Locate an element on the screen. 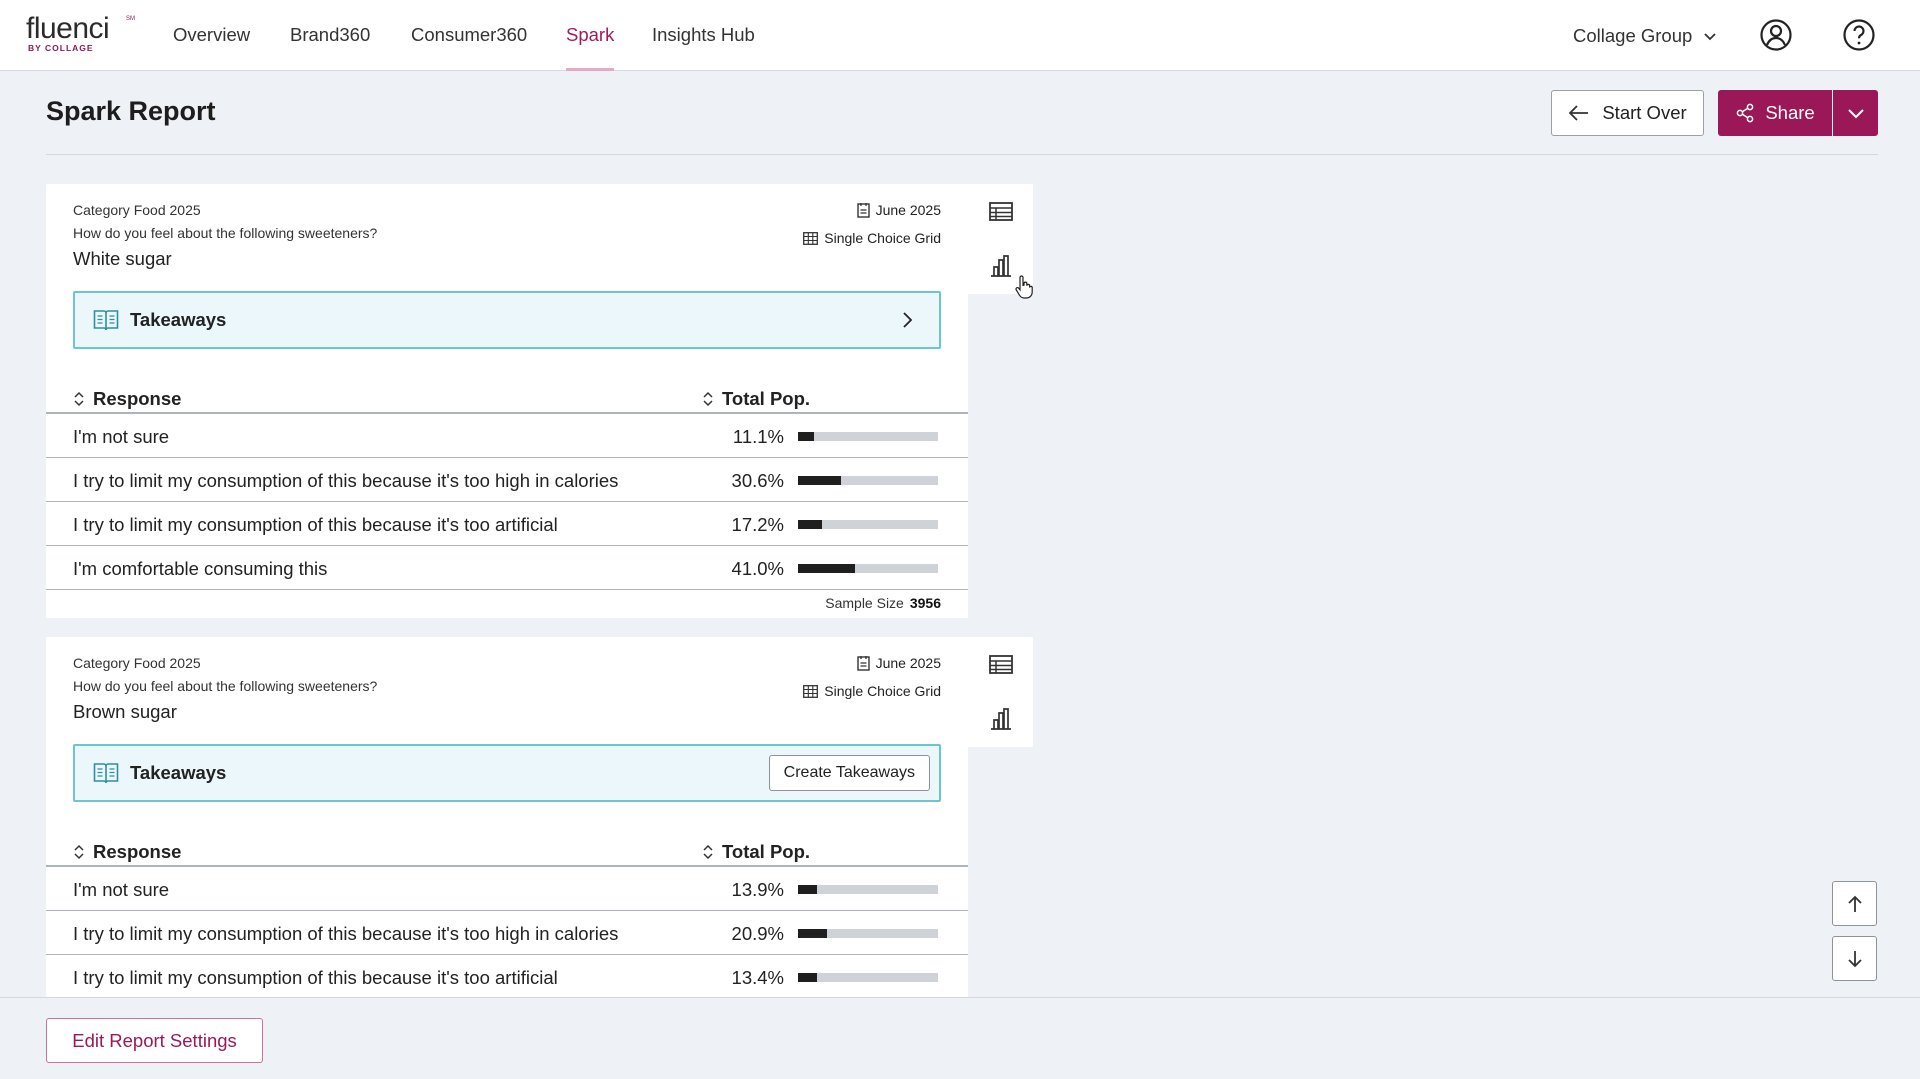 The height and width of the screenshot is (1079, 1920). sample-size: Sample Size 3956 is located at coordinates (883, 603).